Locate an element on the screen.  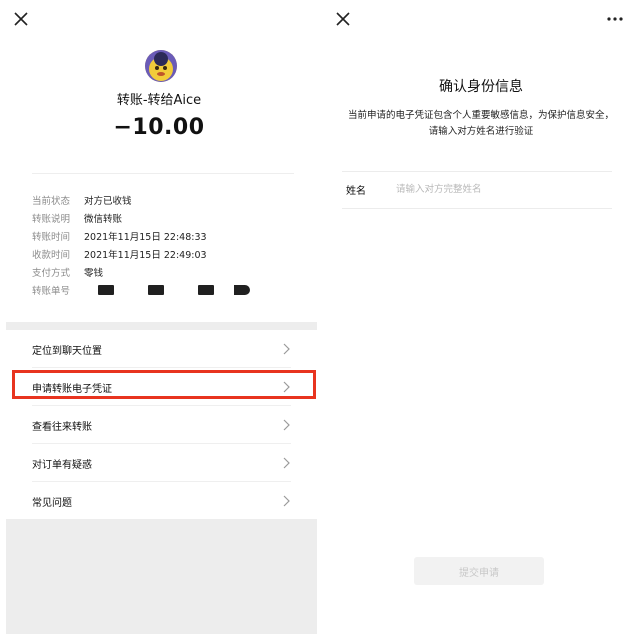
more-icon is located at coordinates (615, 19).